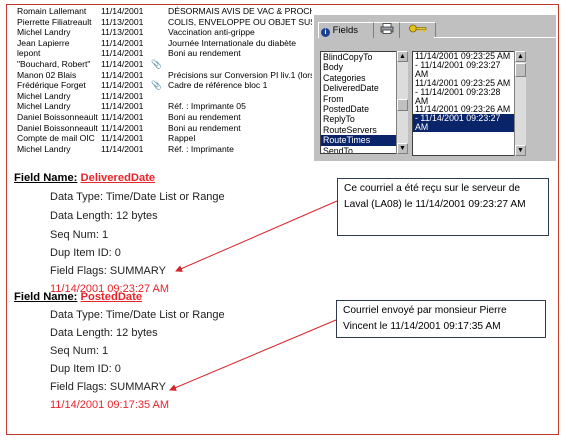 This screenshot has height=441, width=568. What do you see at coordinates (256, 236) in the screenshot?
I see `arrow-delivered` at bounding box center [256, 236].